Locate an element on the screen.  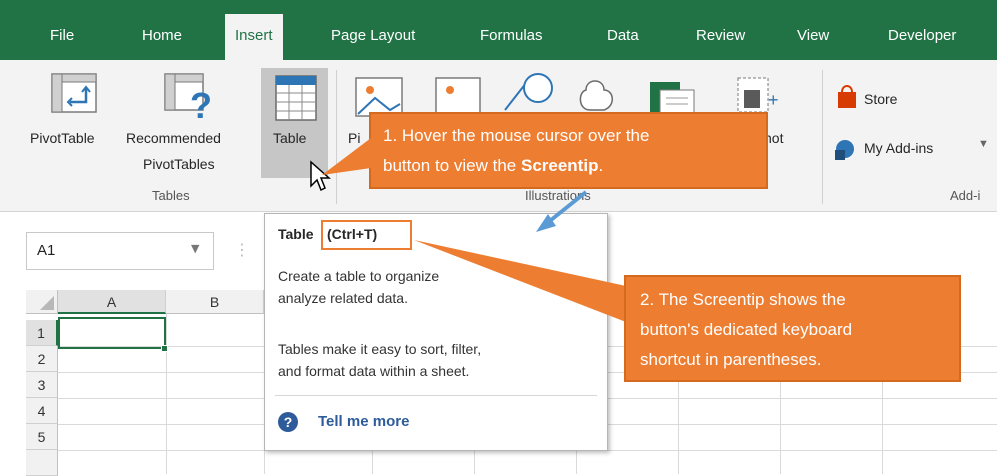
tab-view: View is located at coordinates (813, 35).